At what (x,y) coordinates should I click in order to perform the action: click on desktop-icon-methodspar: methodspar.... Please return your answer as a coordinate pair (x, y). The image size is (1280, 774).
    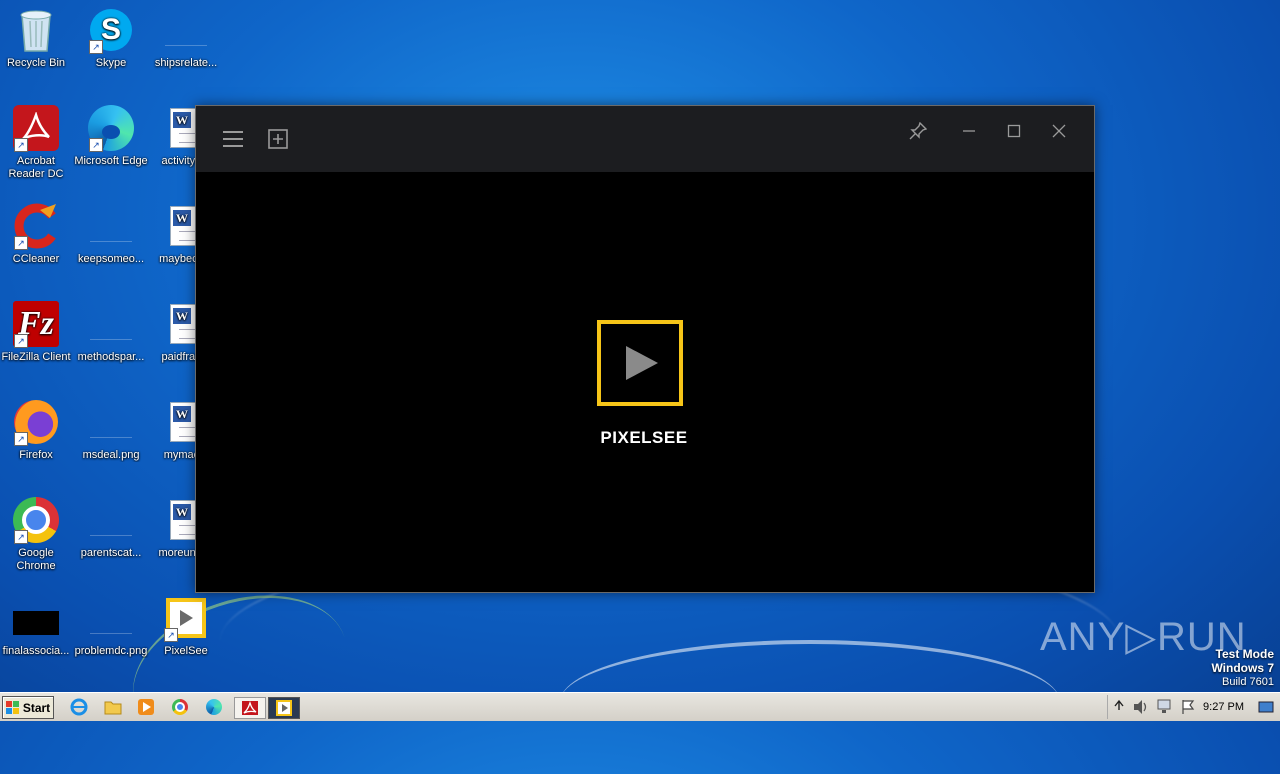
    Looking at the image, I should click on (111, 332).